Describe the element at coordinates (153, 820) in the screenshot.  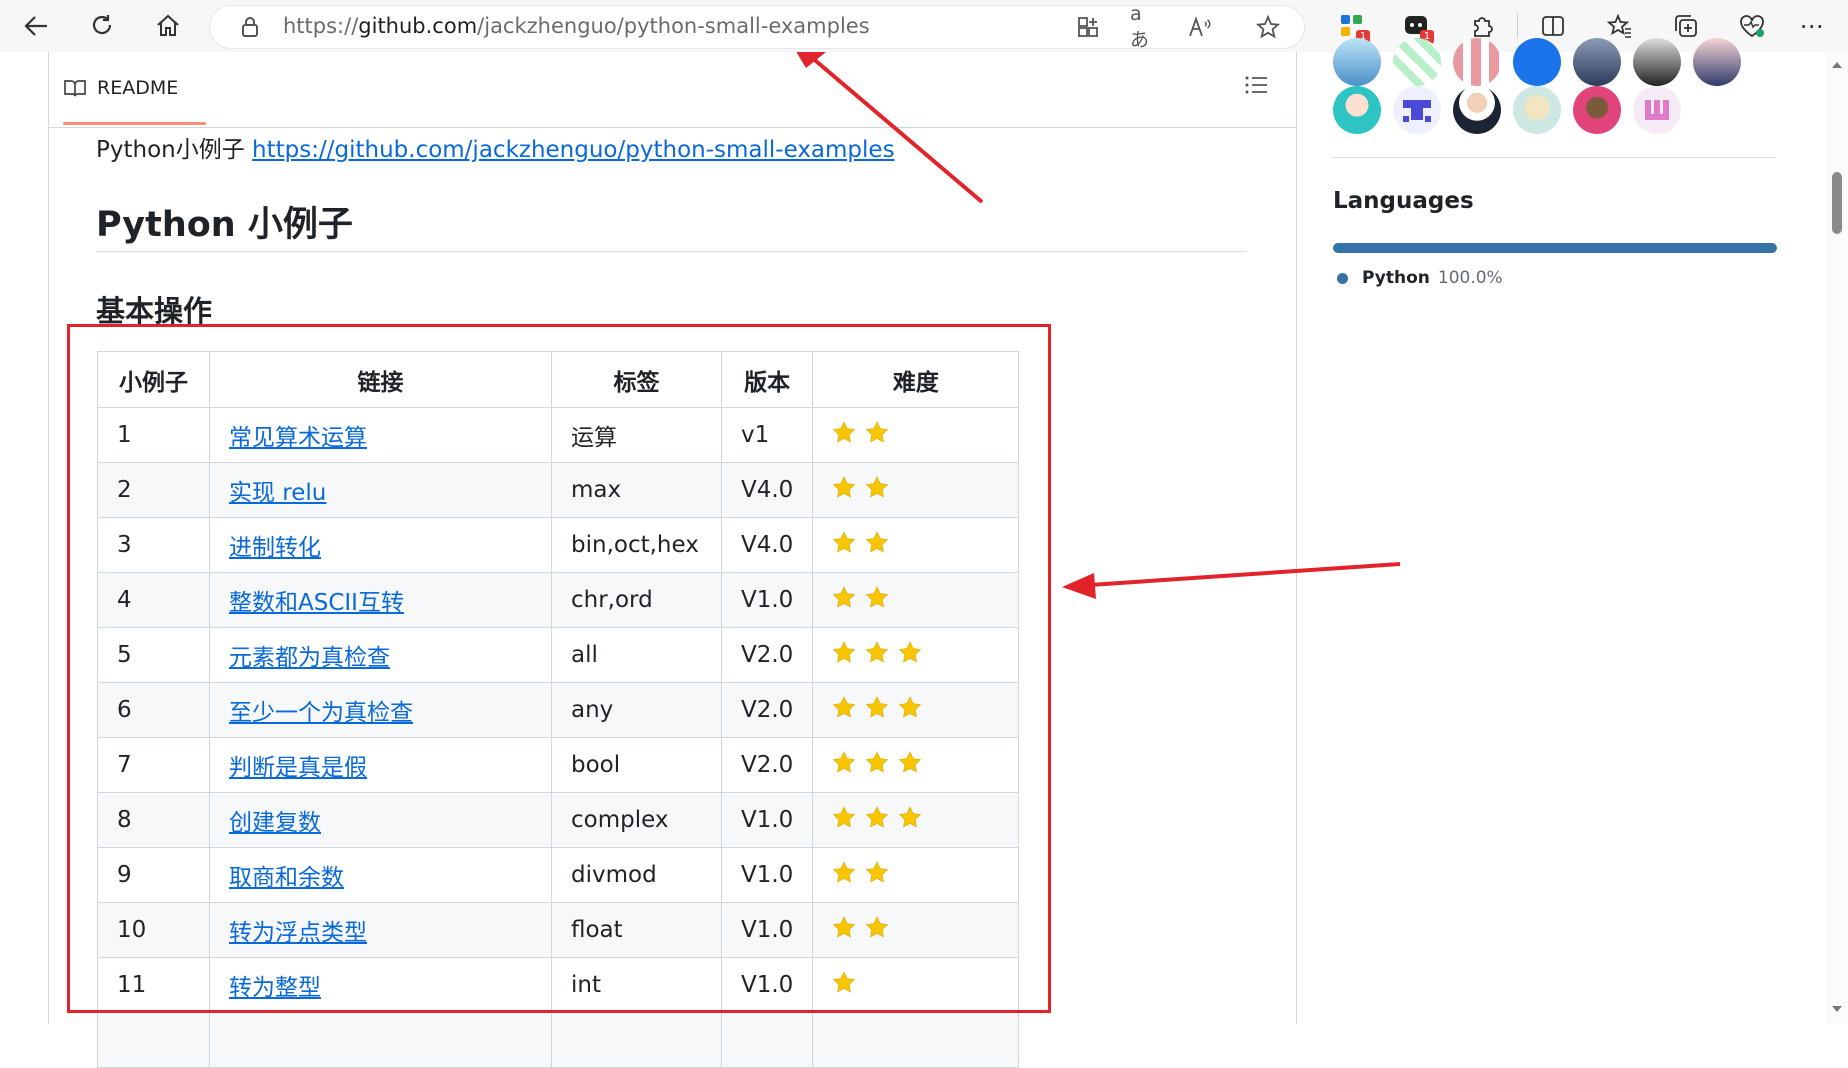
I see `cell-number: 8` at that location.